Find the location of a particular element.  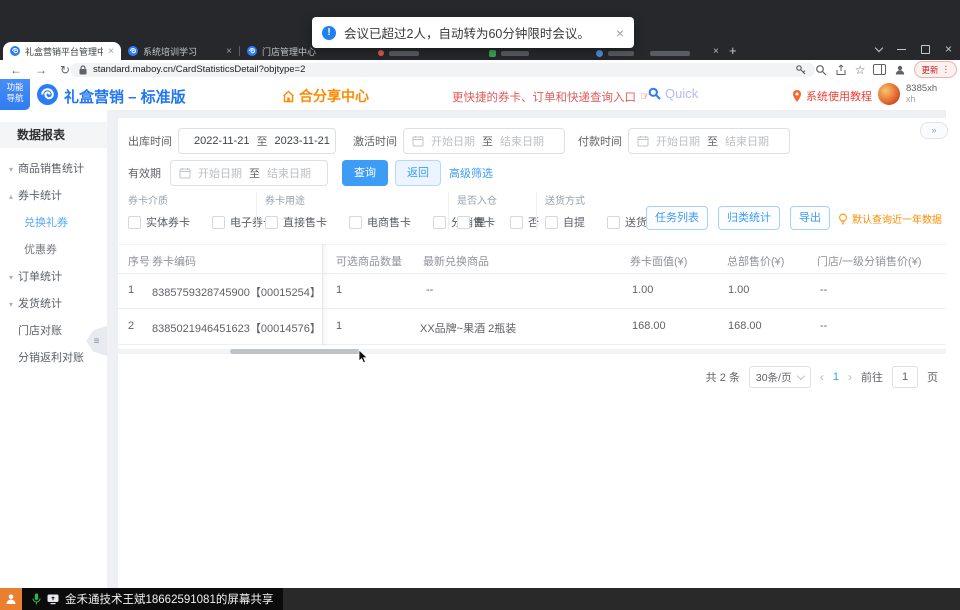

tab-search-chevron-icon is located at coordinates (879, 47).